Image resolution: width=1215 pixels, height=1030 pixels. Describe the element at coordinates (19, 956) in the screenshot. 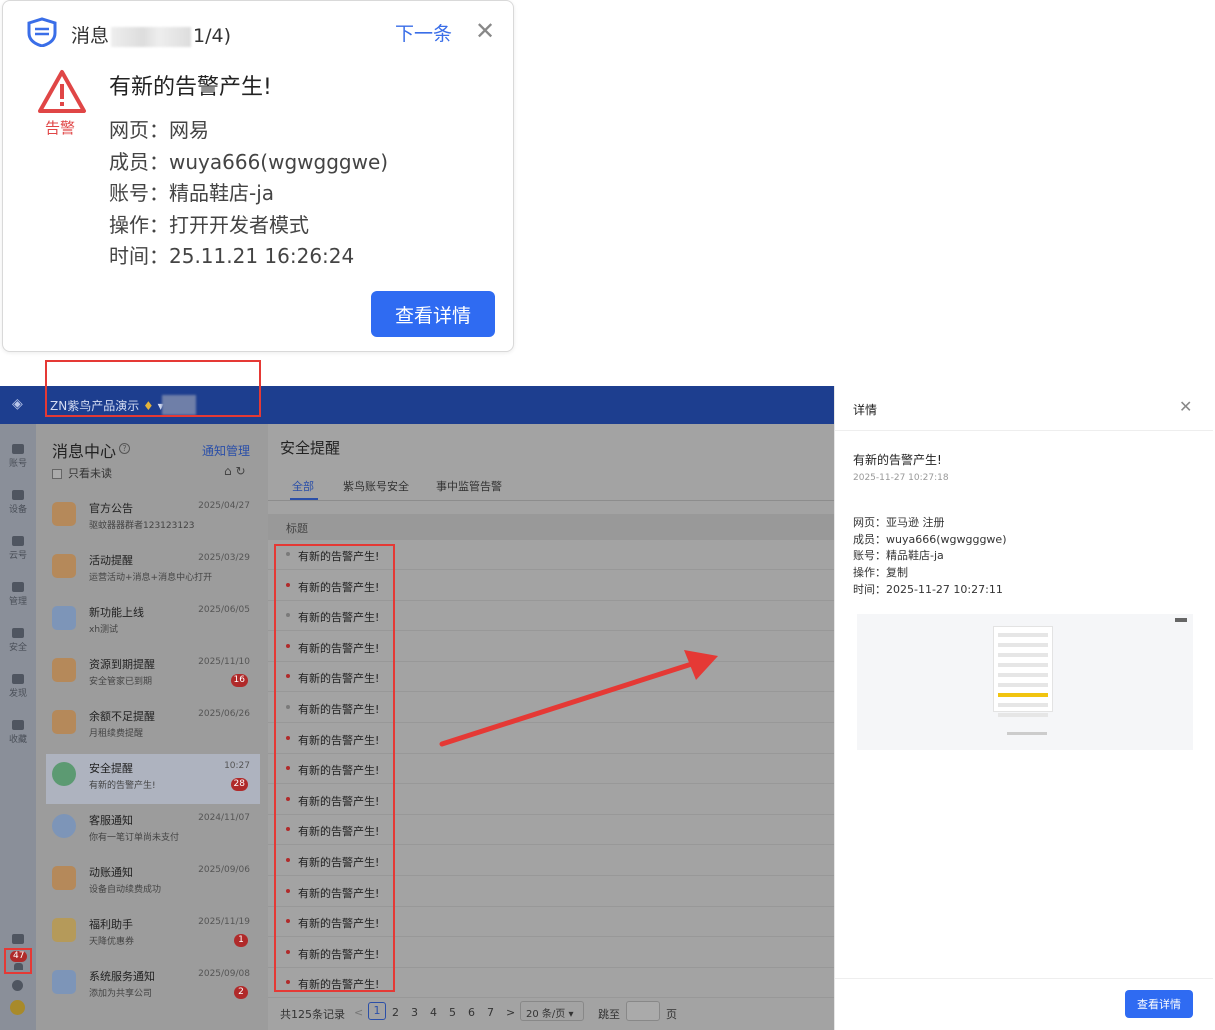

I see `notification-count-badge: 47` at that location.